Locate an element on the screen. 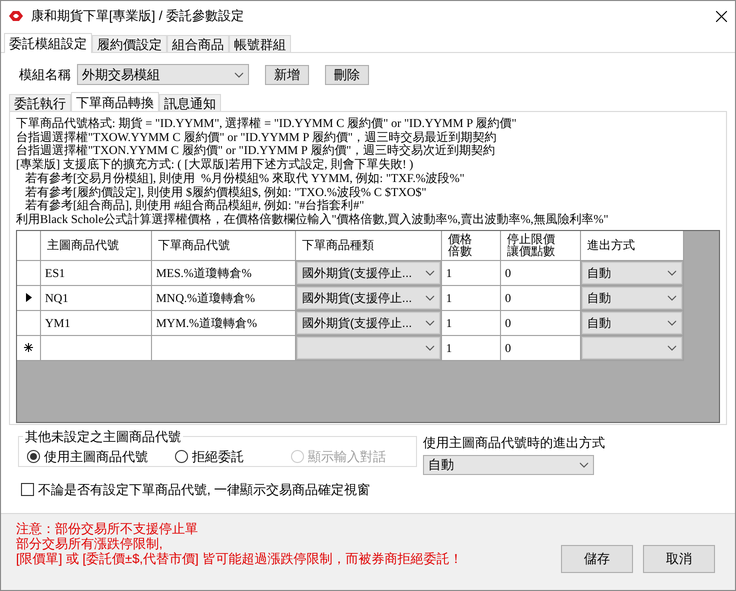 The image size is (736, 591). column-header-line: 讓價點數 is located at coordinates (531, 251).